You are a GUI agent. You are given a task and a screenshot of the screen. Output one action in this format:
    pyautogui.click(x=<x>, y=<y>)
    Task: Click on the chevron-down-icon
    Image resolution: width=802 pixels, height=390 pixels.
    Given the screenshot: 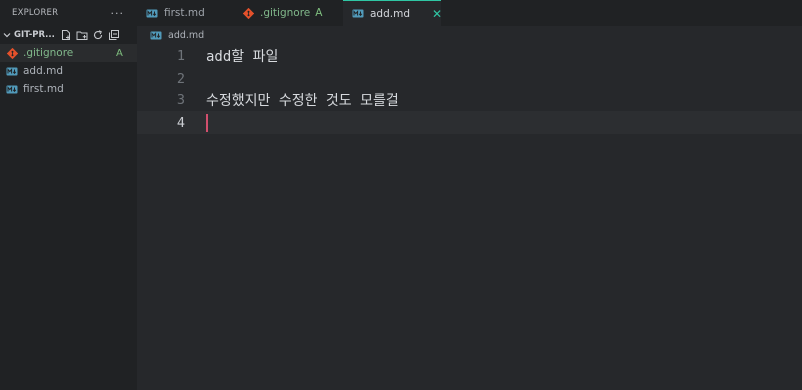 What is the action you would take?
    pyautogui.click(x=7, y=35)
    